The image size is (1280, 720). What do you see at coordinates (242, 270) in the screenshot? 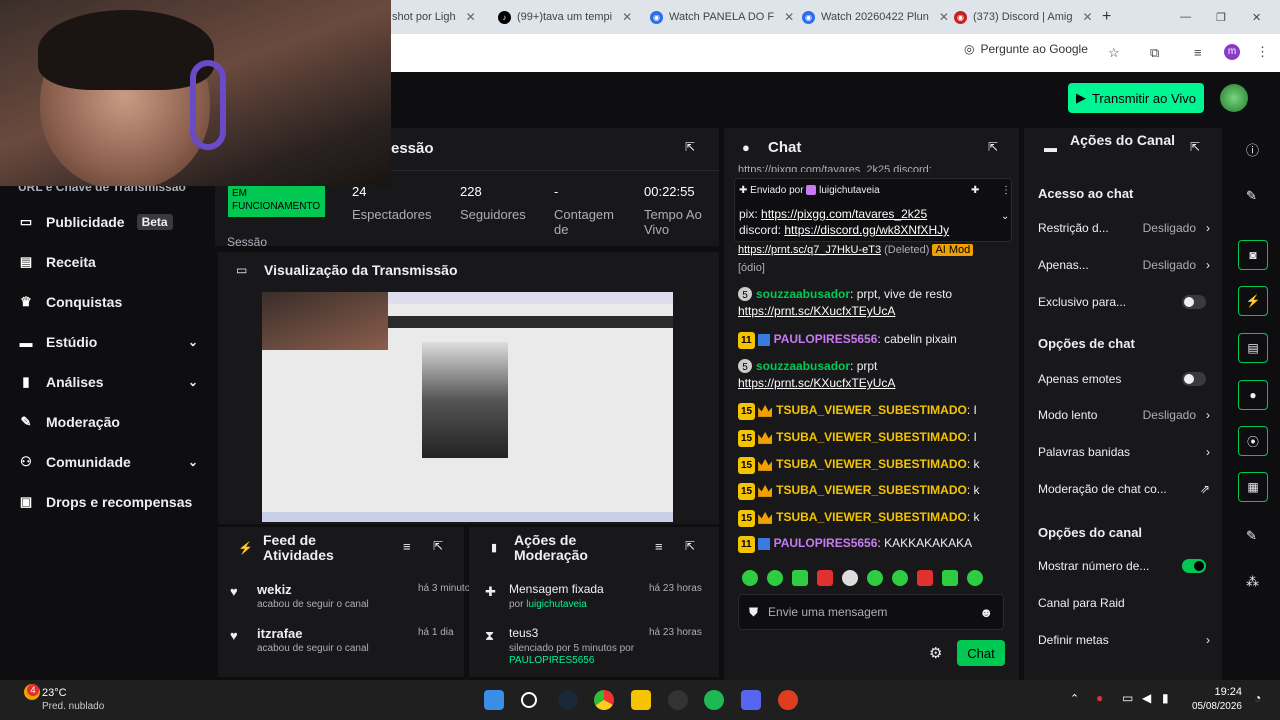
I see `preview-icon: ▭` at bounding box center [242, 270].